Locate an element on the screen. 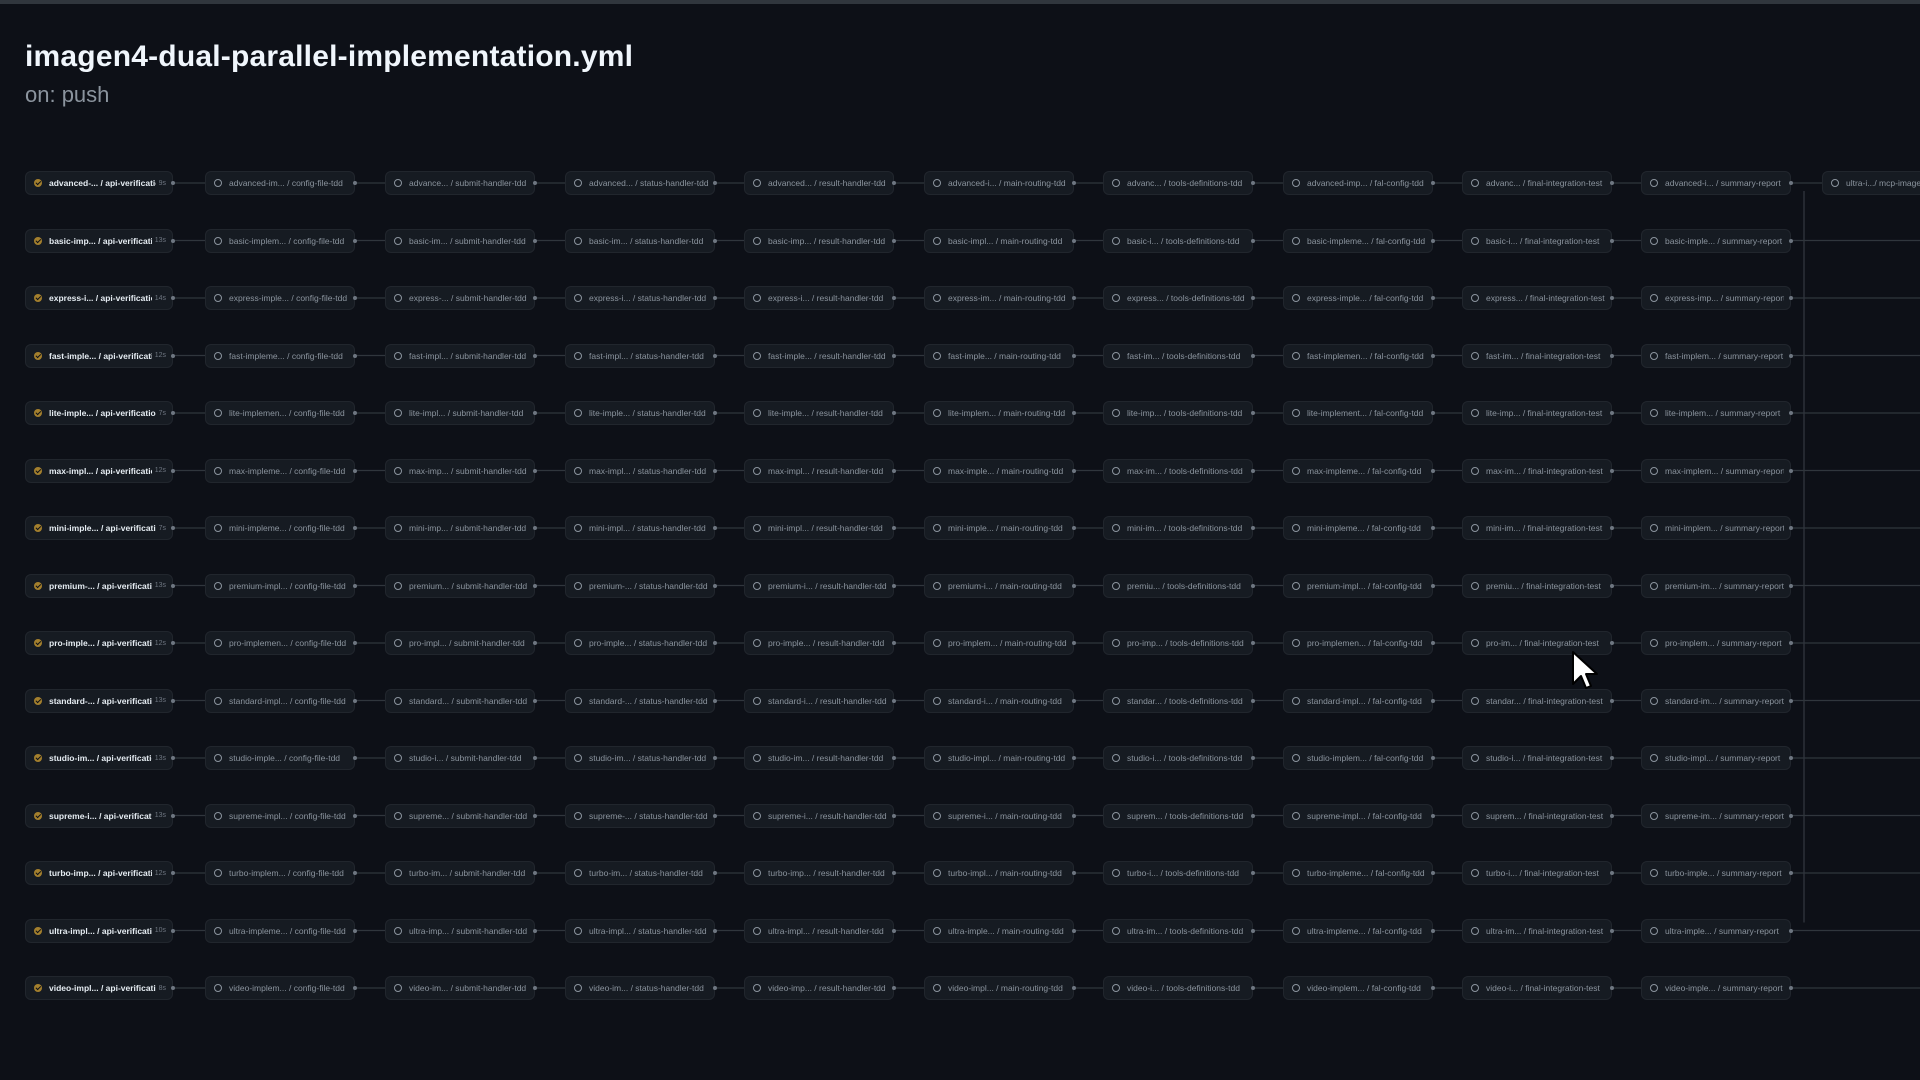 The image size is (1920, 1080). job-node: mini-imp... / submit-handler-tdd is located at coordinates (460, 528).